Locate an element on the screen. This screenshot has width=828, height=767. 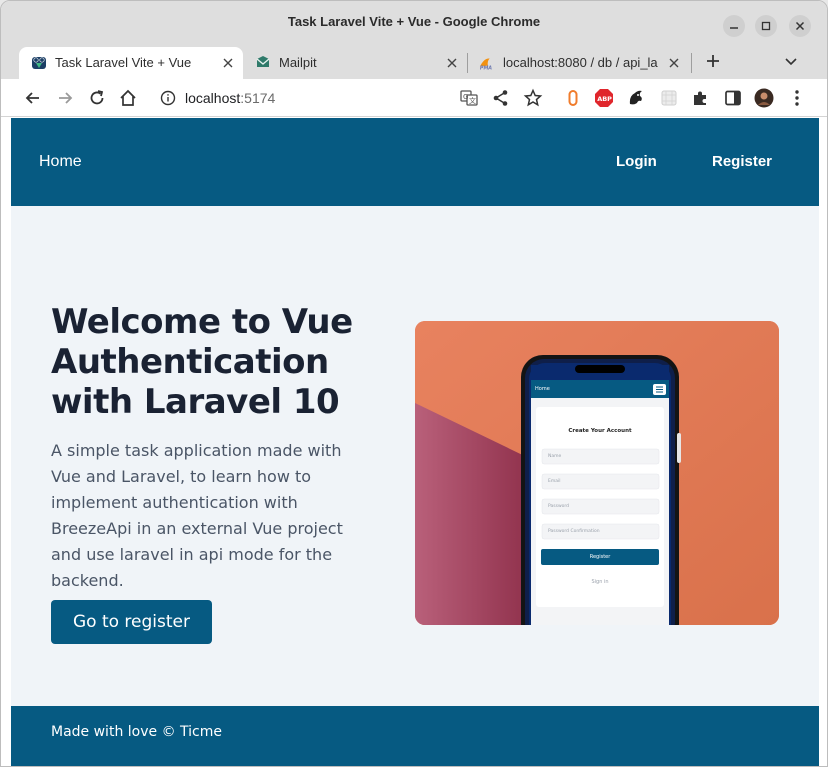
site-footer: Made with love © Ticme is located at coordinates (415, 736).